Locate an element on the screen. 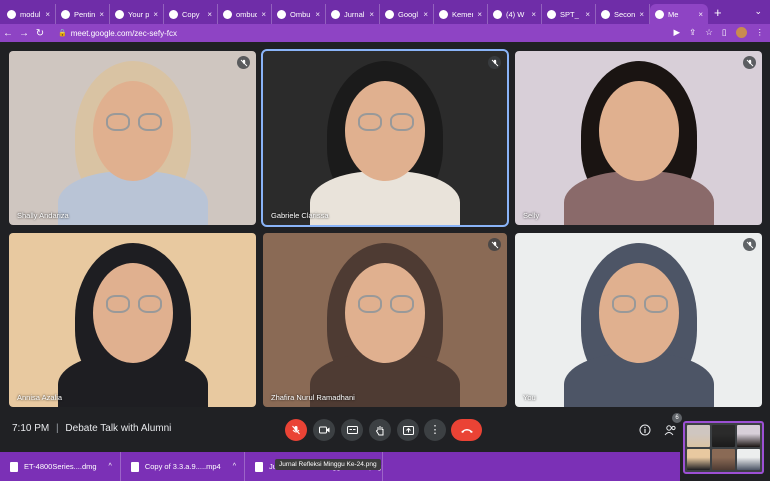 Image resolution: width=770 pixels, height=481 pixels. lock-icon: 🔒 is located at coordinates (62, 33).